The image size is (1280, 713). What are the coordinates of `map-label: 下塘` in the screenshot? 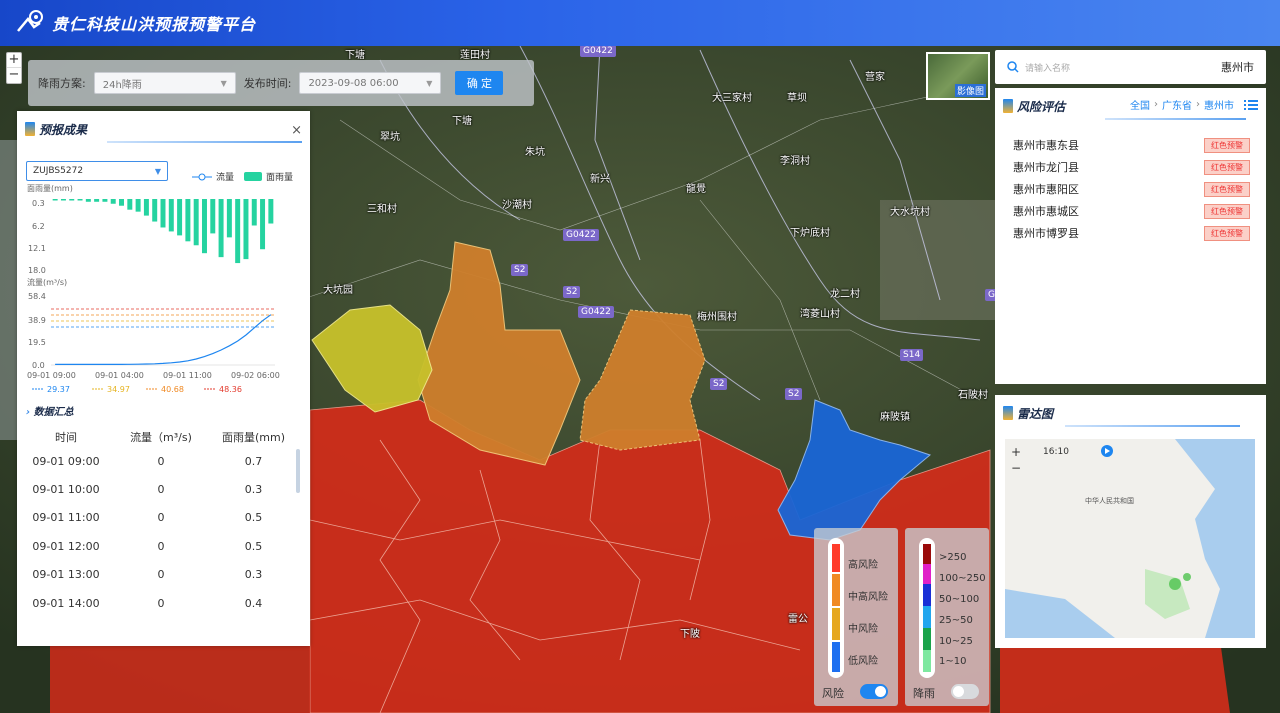 It's located at (462, 121).